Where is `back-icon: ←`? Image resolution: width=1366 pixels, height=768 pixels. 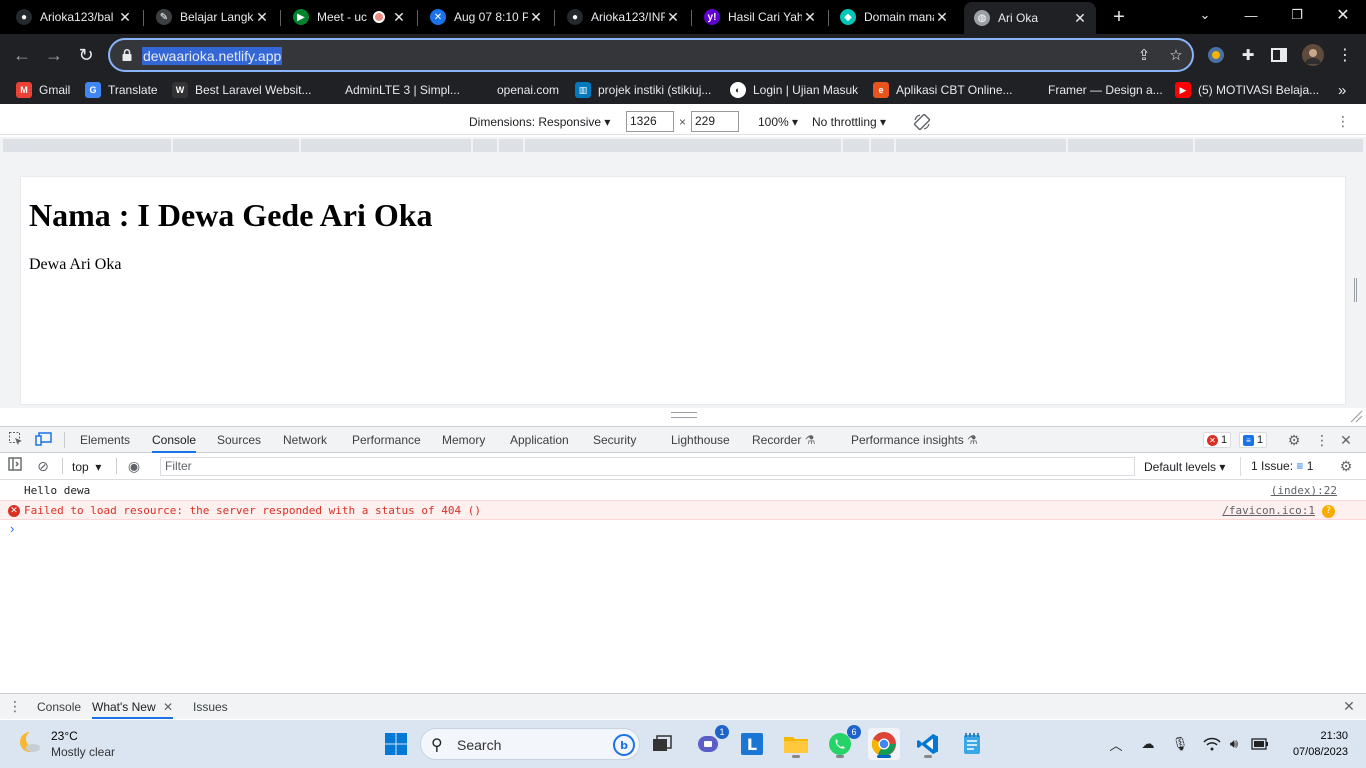 back-icon: ← is located at coordinates (22, 55).